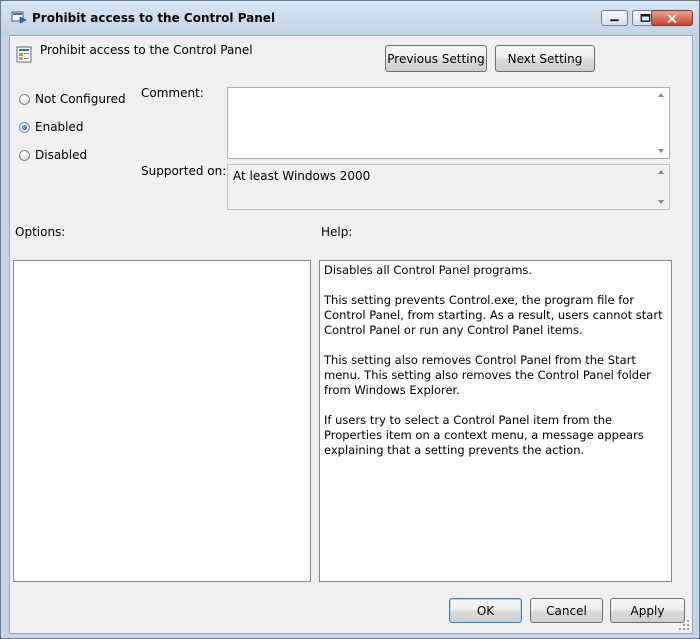 The height and width of the screenshot is (639, 700). Describe the element at coordinates (302, 176) in the screenshot. I see `supported-on-value: At least Windows 2000` at that location.